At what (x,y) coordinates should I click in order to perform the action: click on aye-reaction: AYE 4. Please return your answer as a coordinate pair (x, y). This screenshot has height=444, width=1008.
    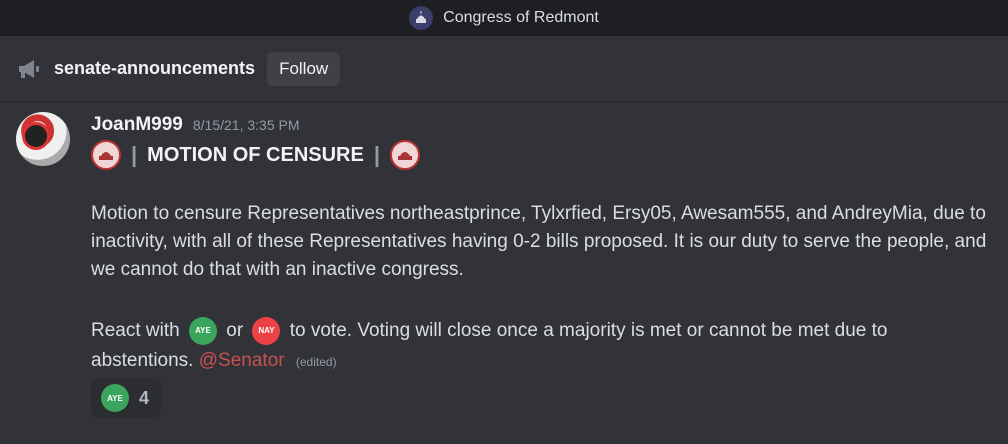
    Looking at the image, I should click on (126, 398).